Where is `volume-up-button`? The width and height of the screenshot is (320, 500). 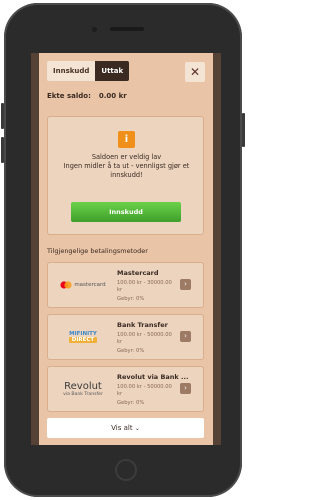 volume-up-button is located at coordinates (2, 116).